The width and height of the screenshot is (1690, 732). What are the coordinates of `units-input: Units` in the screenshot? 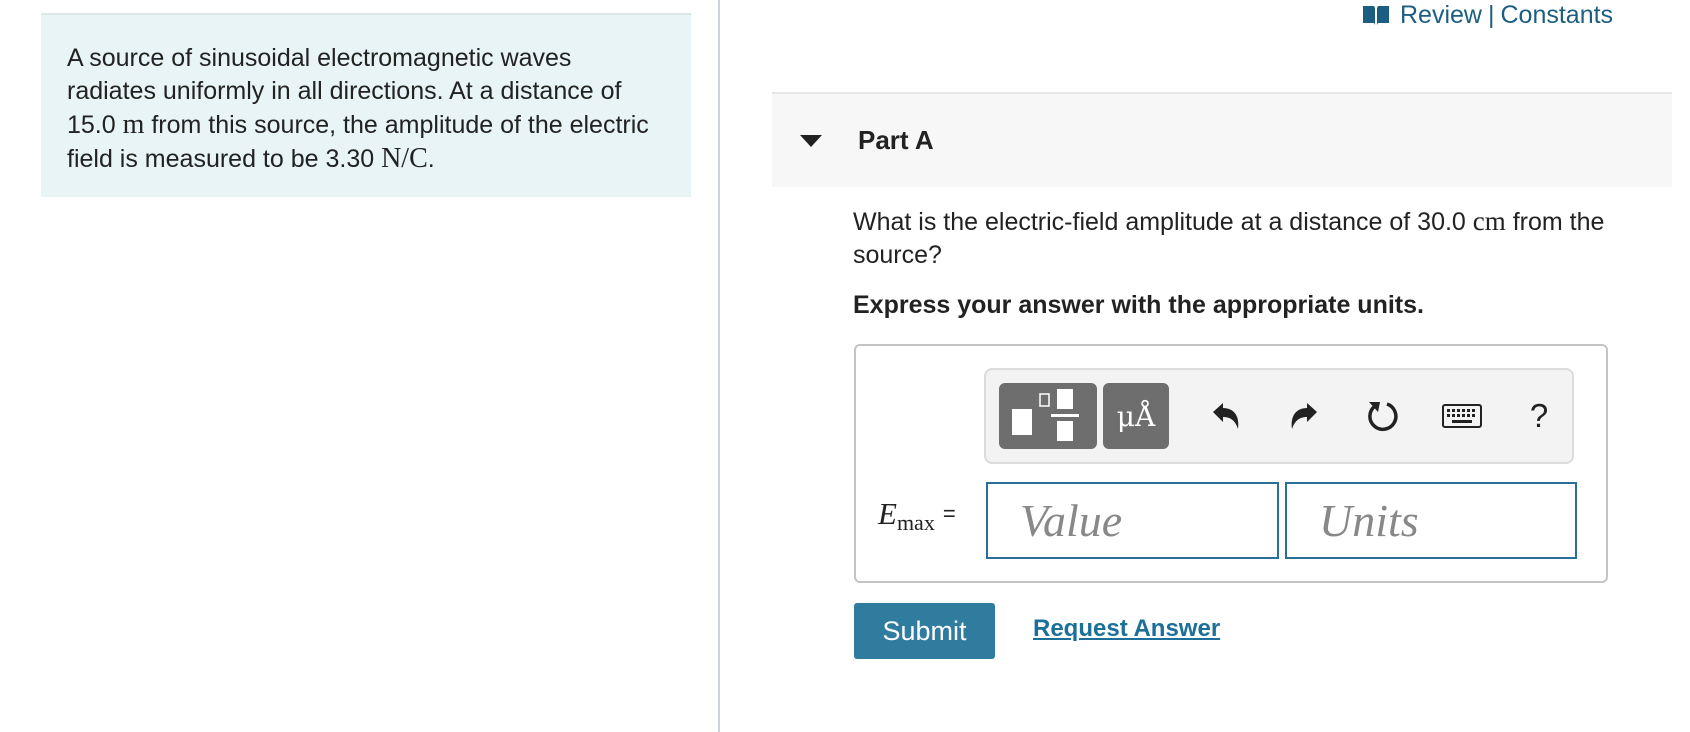 It's located at (1431, 520).